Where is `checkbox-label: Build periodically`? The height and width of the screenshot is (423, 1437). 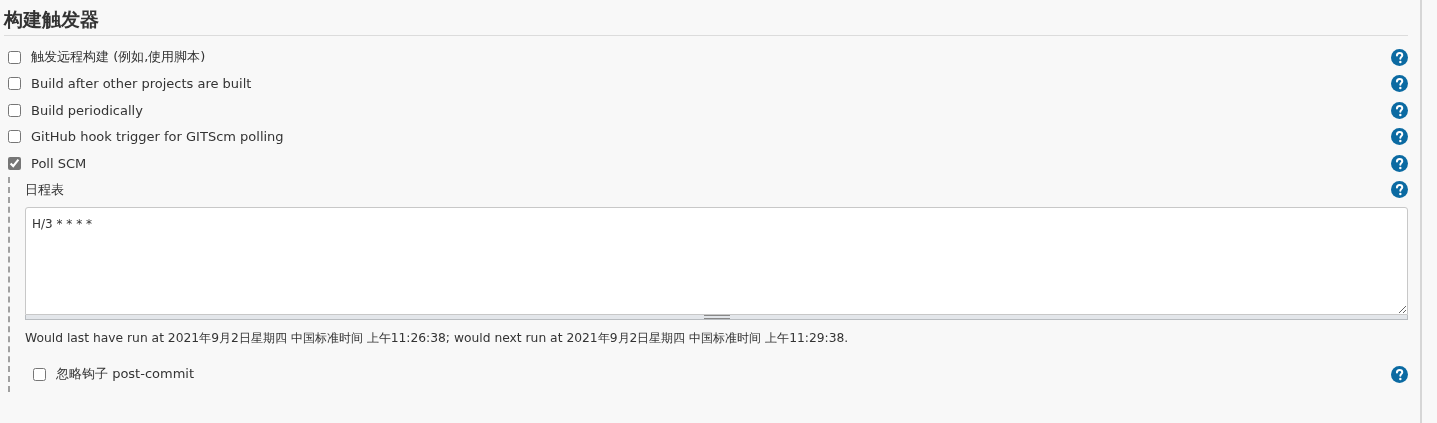
checkbox-label: Build periodically is located at coordinates (87, 110).